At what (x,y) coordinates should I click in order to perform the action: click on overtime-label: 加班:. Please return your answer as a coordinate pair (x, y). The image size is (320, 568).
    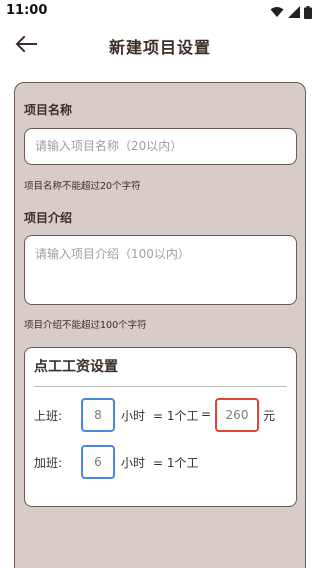
    Looking at the image, I should click on (48, 463).